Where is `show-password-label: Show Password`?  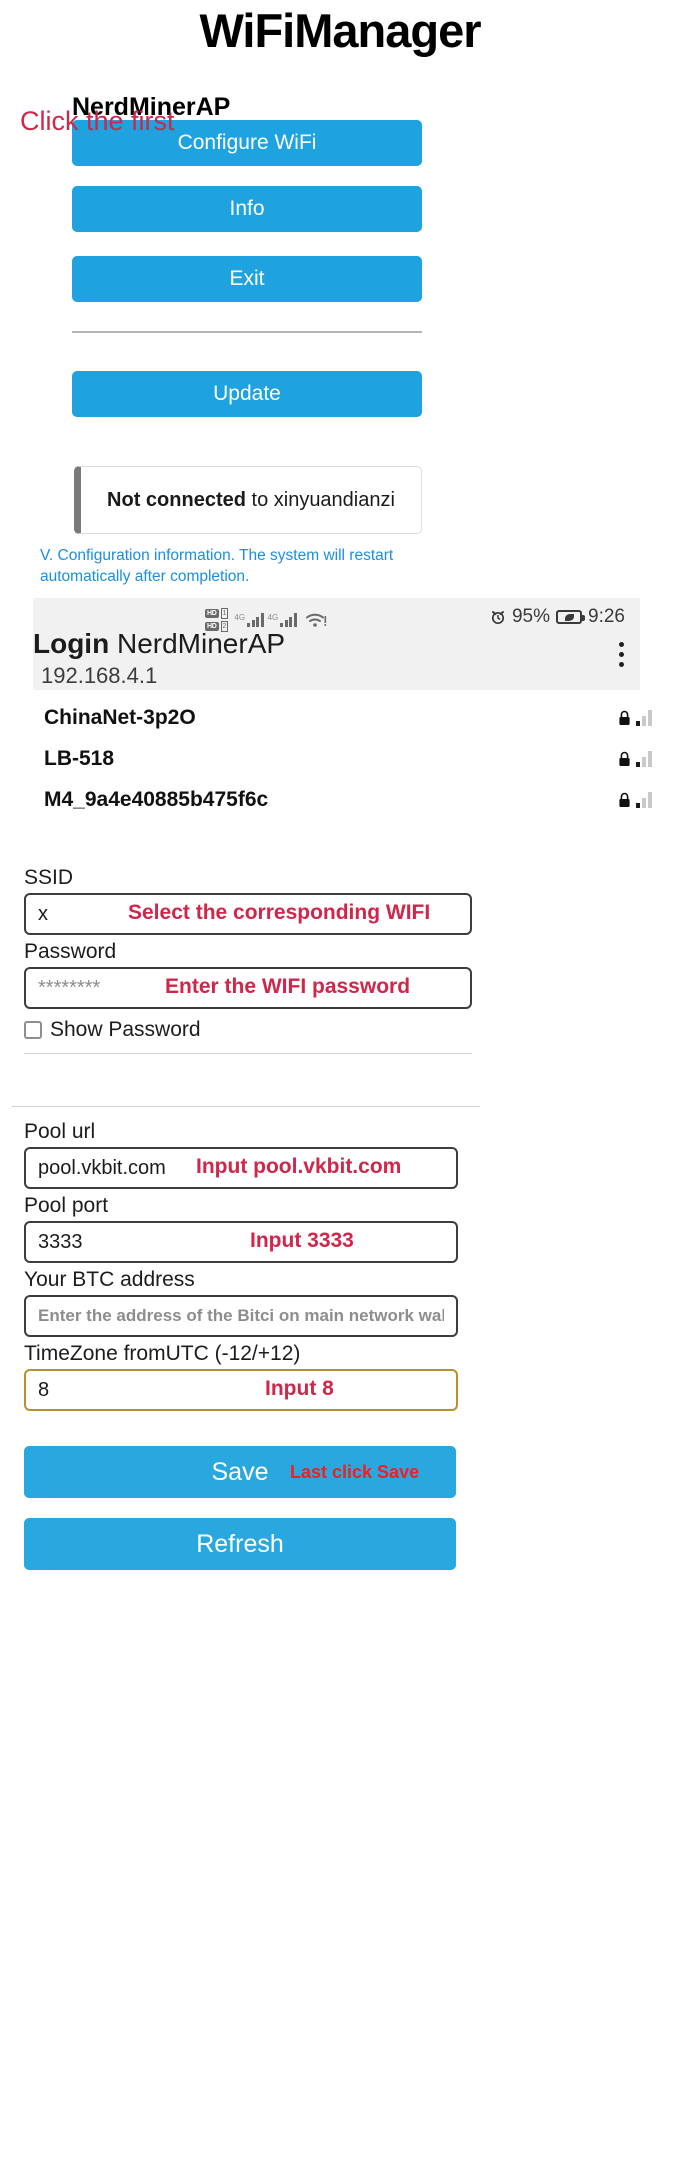 show-password-label: Show Password is located at coordinates (125, 1029).